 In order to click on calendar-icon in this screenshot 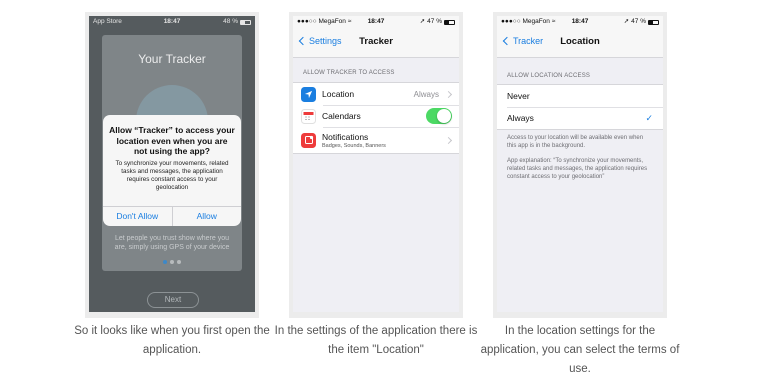, I will do `click(308, 116)`.